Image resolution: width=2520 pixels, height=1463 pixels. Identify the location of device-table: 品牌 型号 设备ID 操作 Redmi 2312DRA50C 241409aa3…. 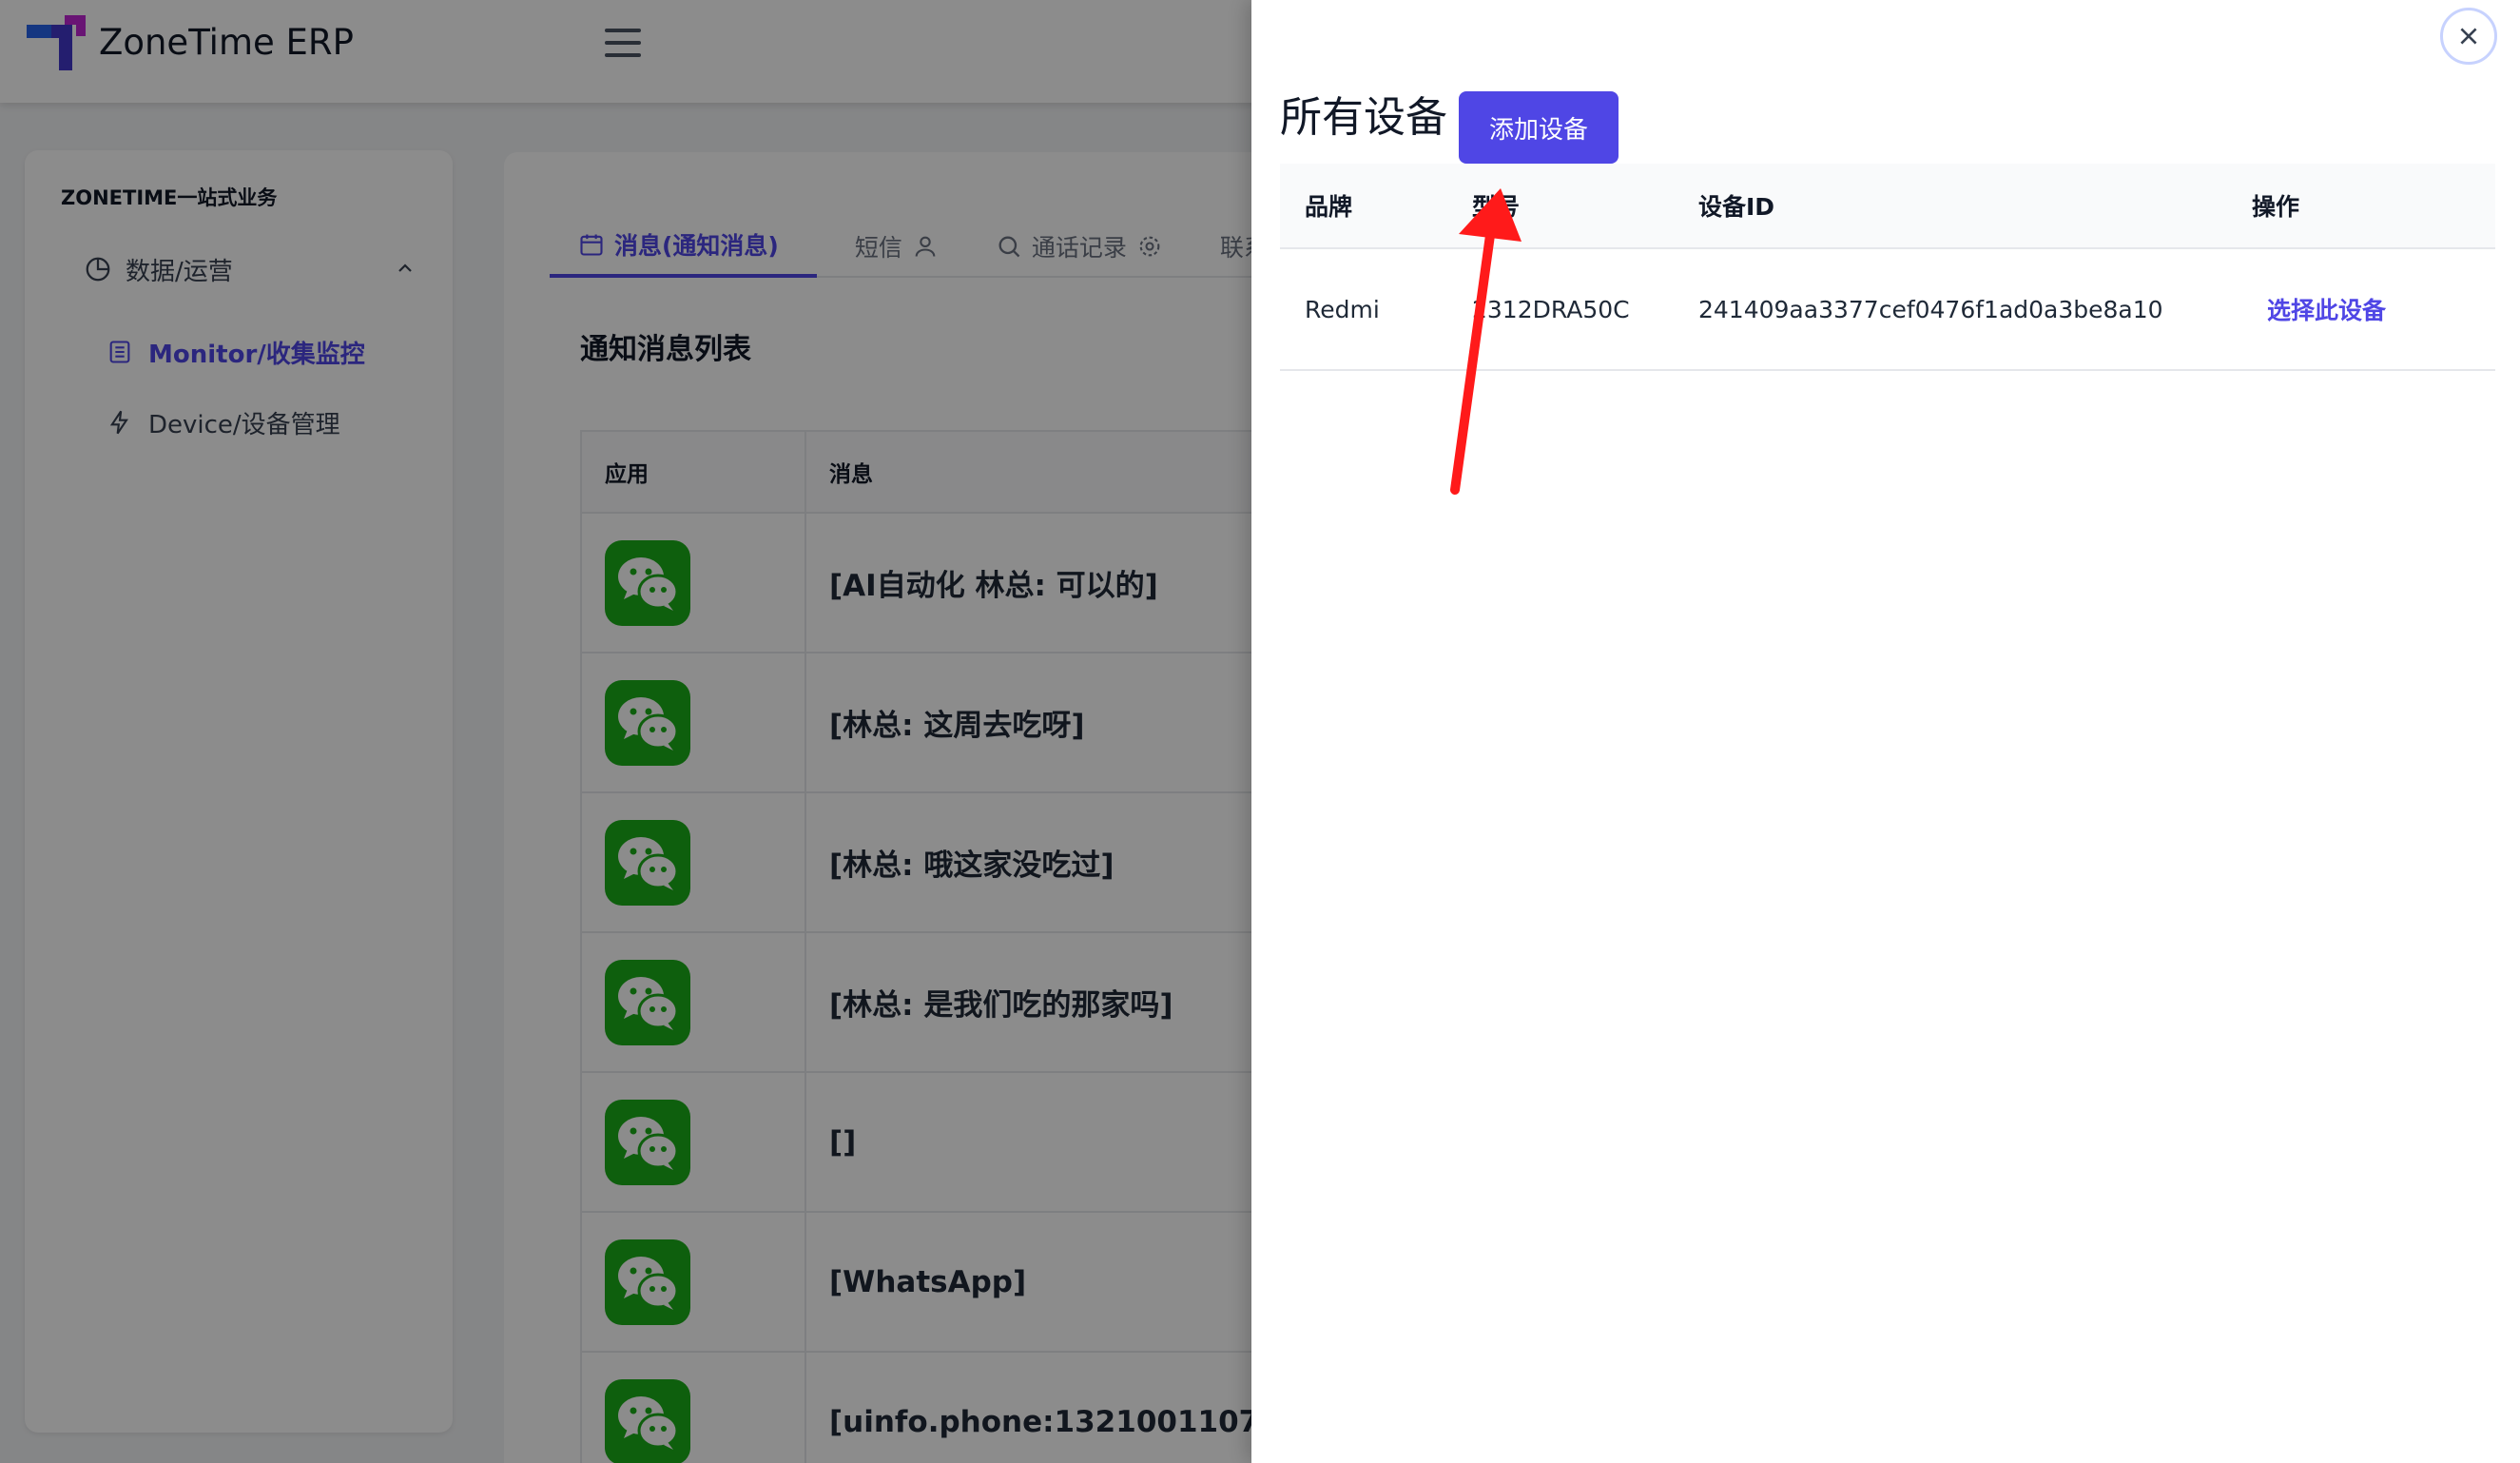
(1887, 268).